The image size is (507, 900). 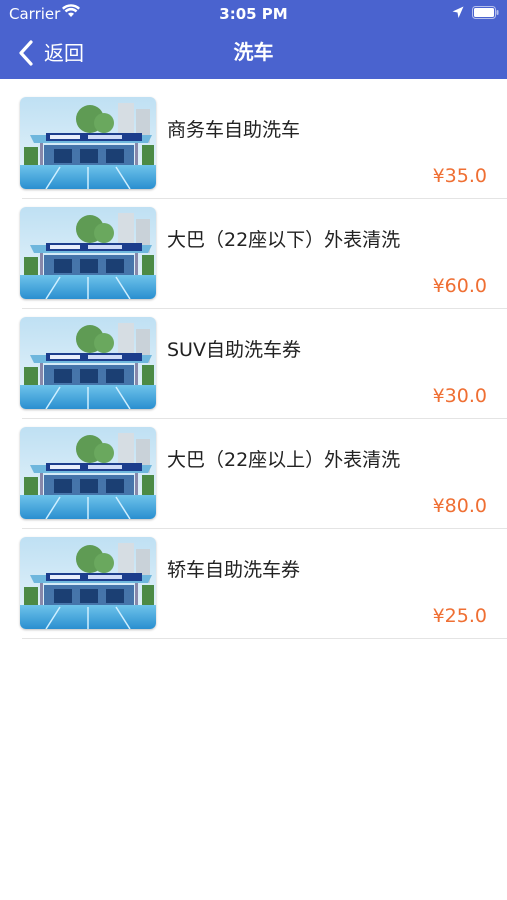 I want to click on status-bar: Carrier 3:05 PM, so click(x=253, y=14).